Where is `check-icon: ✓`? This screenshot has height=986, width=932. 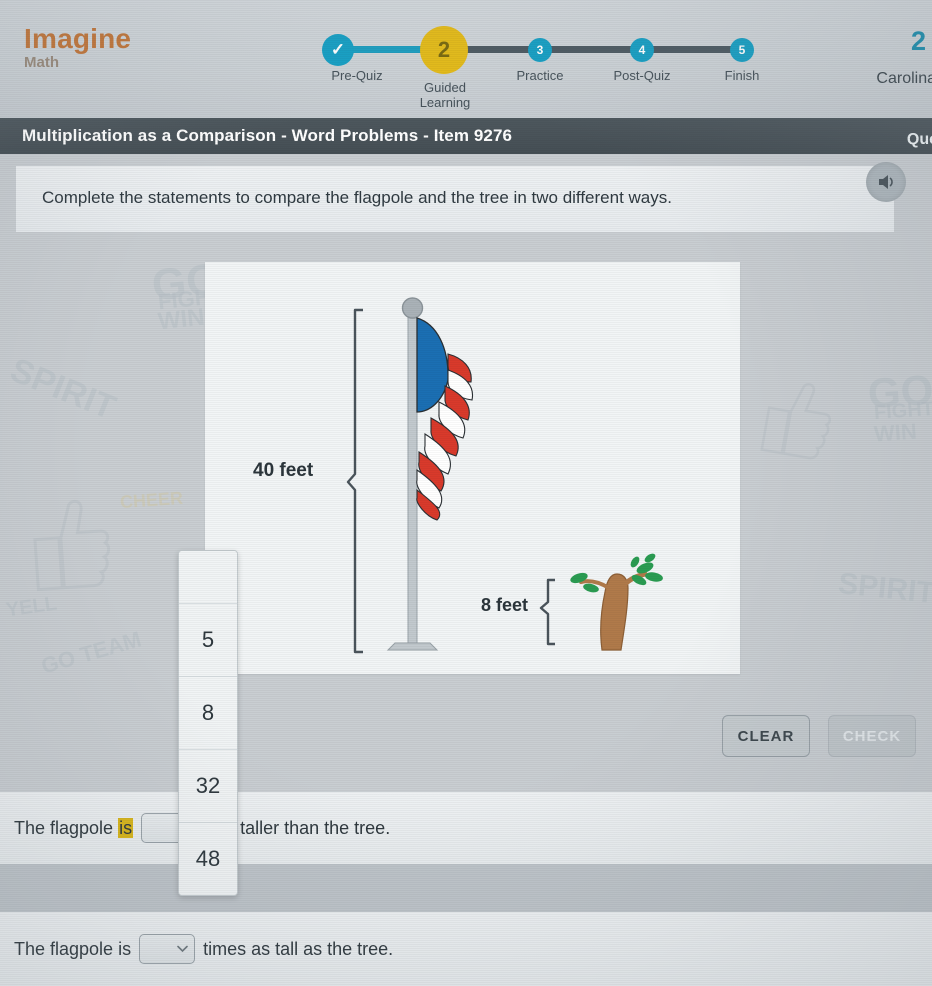
check-icon: ✓ is located at coordinates (338, 49).